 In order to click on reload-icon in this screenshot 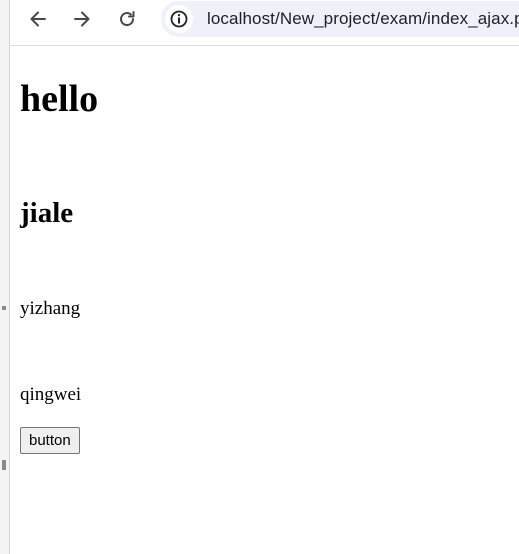, I will do `click(127, 19)`.